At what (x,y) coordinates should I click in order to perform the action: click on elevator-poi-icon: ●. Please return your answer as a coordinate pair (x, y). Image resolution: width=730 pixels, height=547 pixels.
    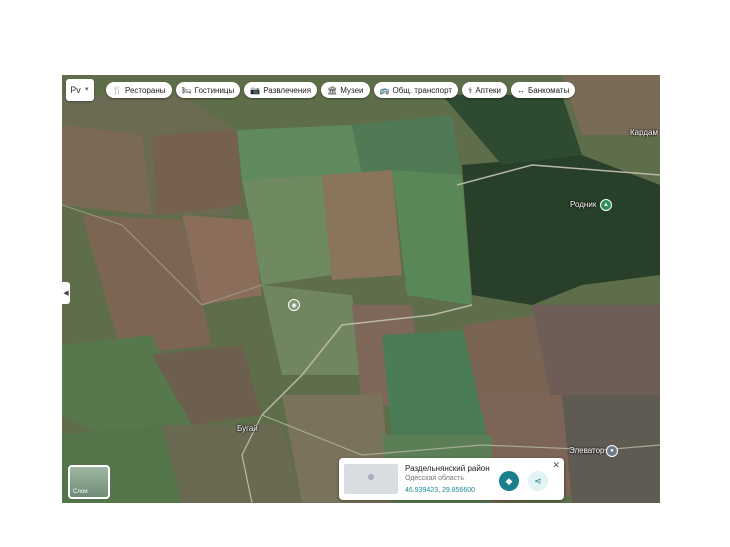
    Looking at the image, I should click on (612, 451).